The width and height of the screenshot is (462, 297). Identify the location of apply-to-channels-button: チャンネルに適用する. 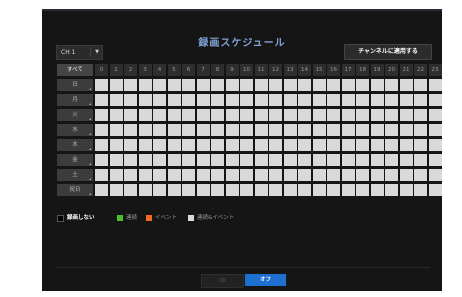
(388, 52).